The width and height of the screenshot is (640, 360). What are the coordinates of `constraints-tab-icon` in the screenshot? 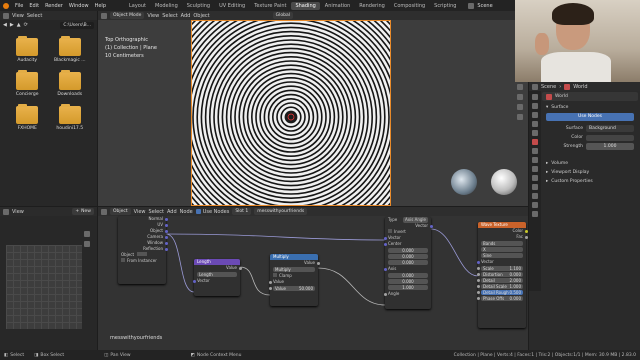 It's located at (535, 187).